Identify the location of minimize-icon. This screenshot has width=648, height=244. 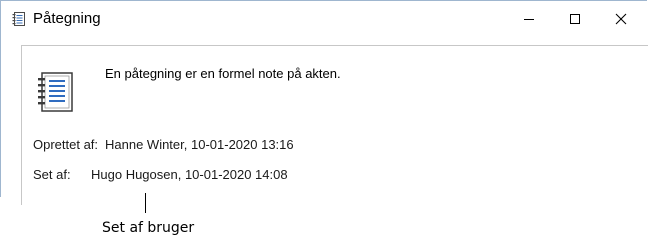
(529, 19).